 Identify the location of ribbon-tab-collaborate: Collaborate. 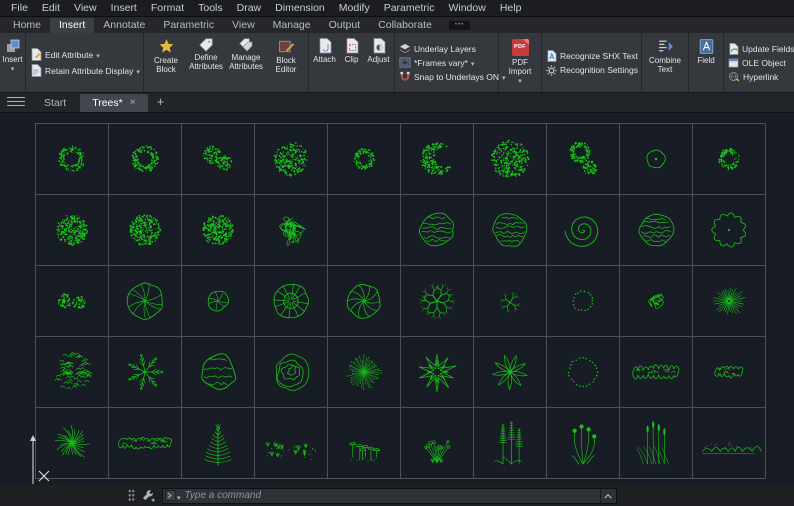
(405, 25).